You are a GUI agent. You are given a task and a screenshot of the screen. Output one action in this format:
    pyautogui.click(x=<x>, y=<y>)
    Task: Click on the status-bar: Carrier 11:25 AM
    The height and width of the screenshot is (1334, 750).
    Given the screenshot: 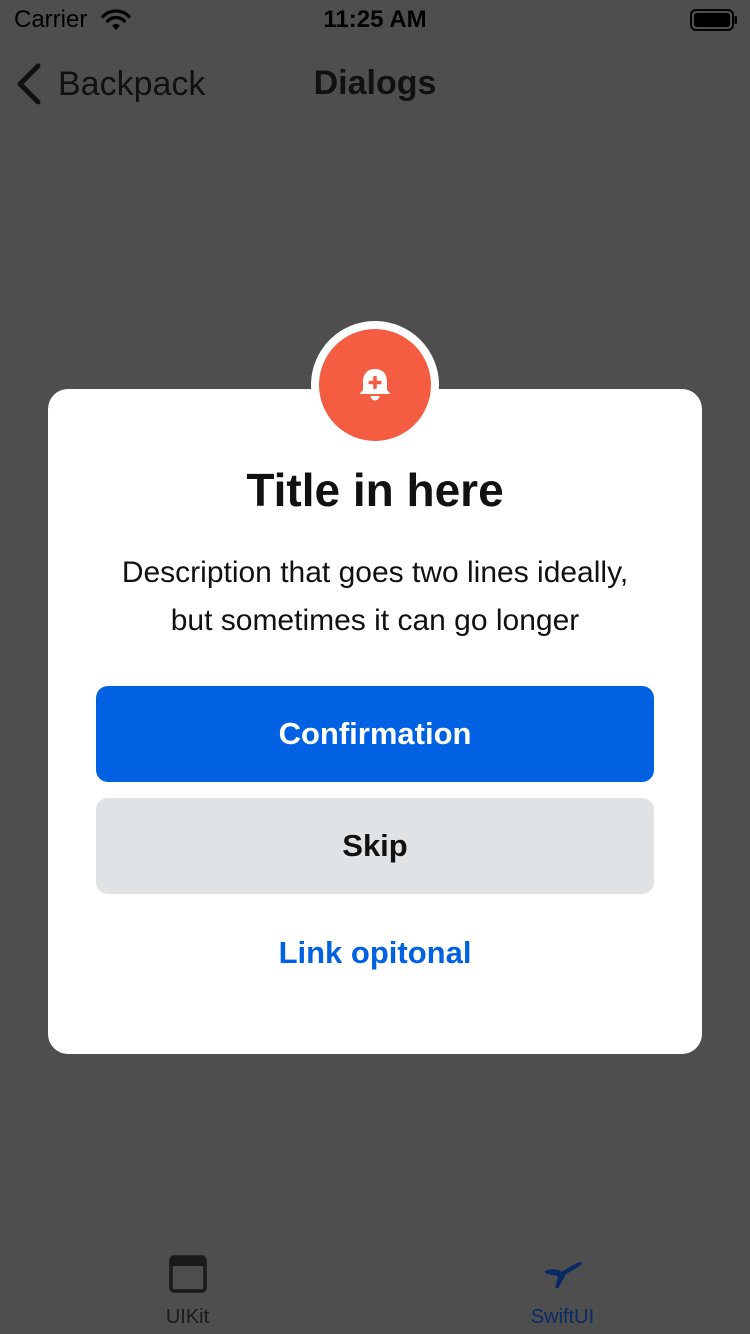 What is the action you would take?
    pyautogui.click(x=375, y=20)
    